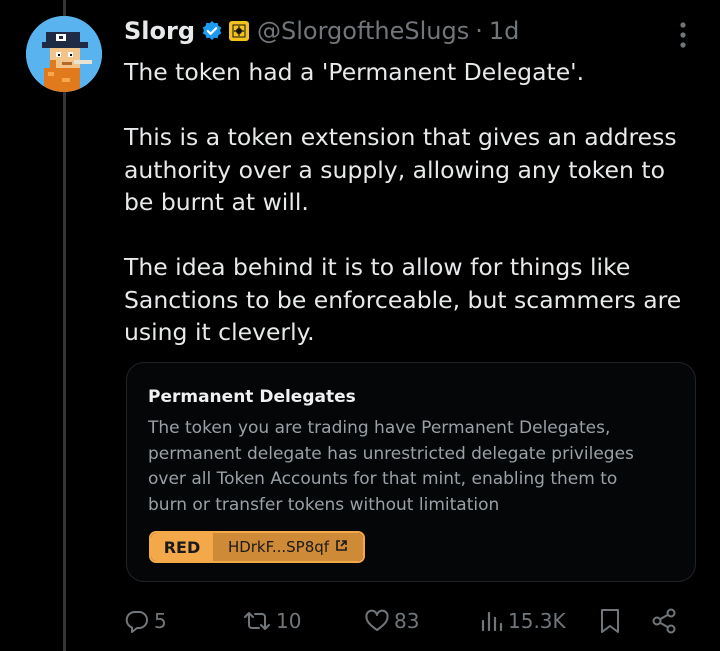 This screenshot has width=720, height=651. I want to click on repost-button: 10, so click(271, 621).